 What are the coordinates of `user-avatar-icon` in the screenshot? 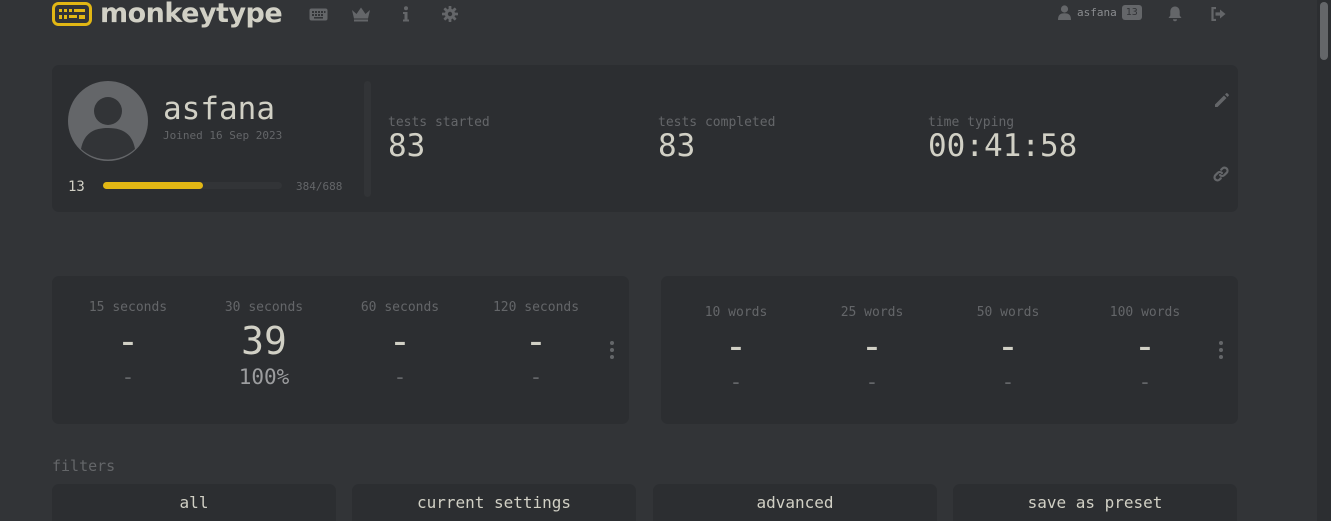 It's located at (108, 128).